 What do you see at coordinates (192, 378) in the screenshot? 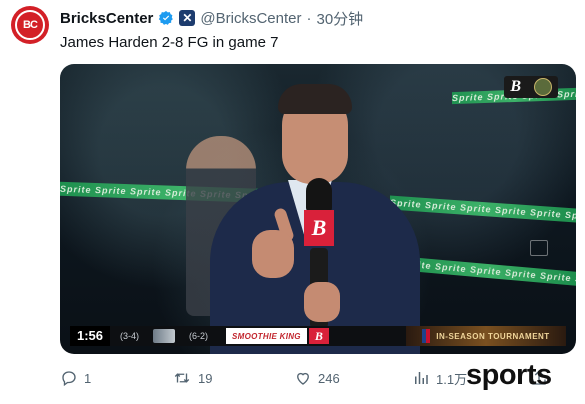
I see `retweet-button: 19` at bounding box center [192, 378].